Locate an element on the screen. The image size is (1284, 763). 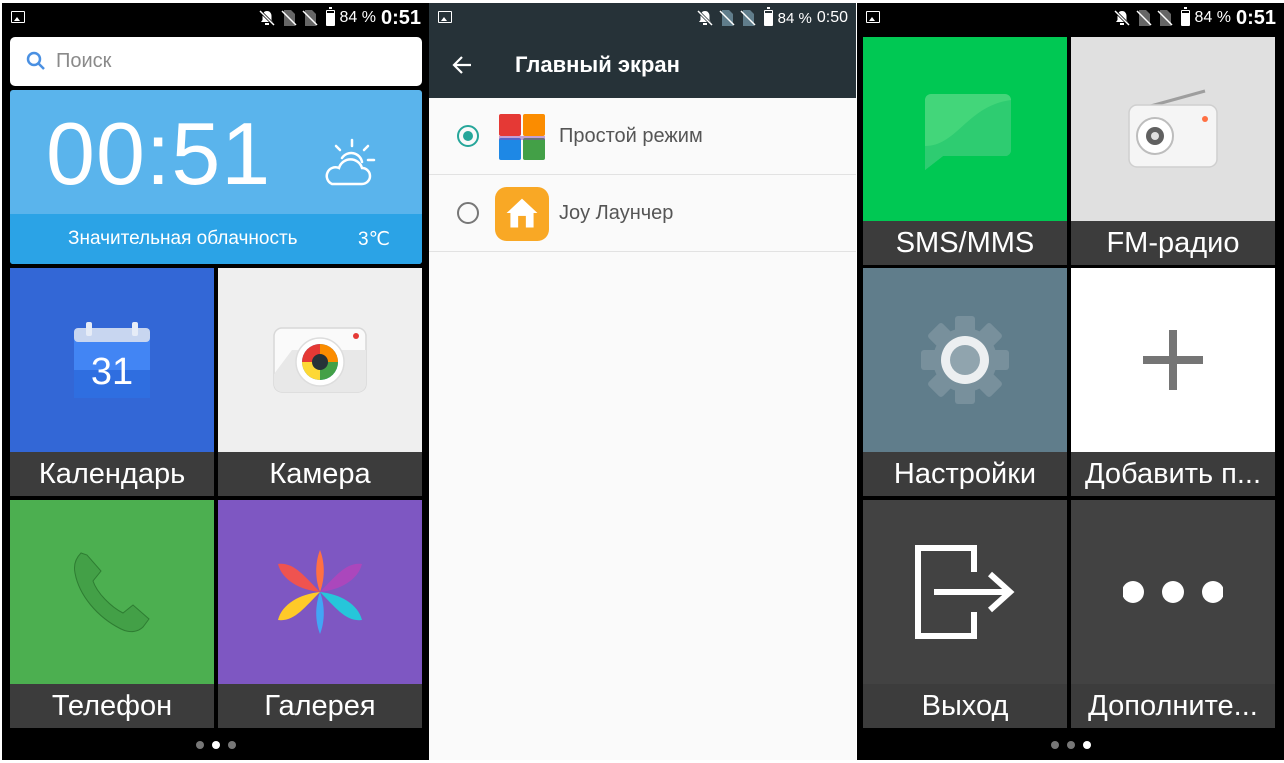
weather-temperature: 3℃ is located at coordinates (374, 239).